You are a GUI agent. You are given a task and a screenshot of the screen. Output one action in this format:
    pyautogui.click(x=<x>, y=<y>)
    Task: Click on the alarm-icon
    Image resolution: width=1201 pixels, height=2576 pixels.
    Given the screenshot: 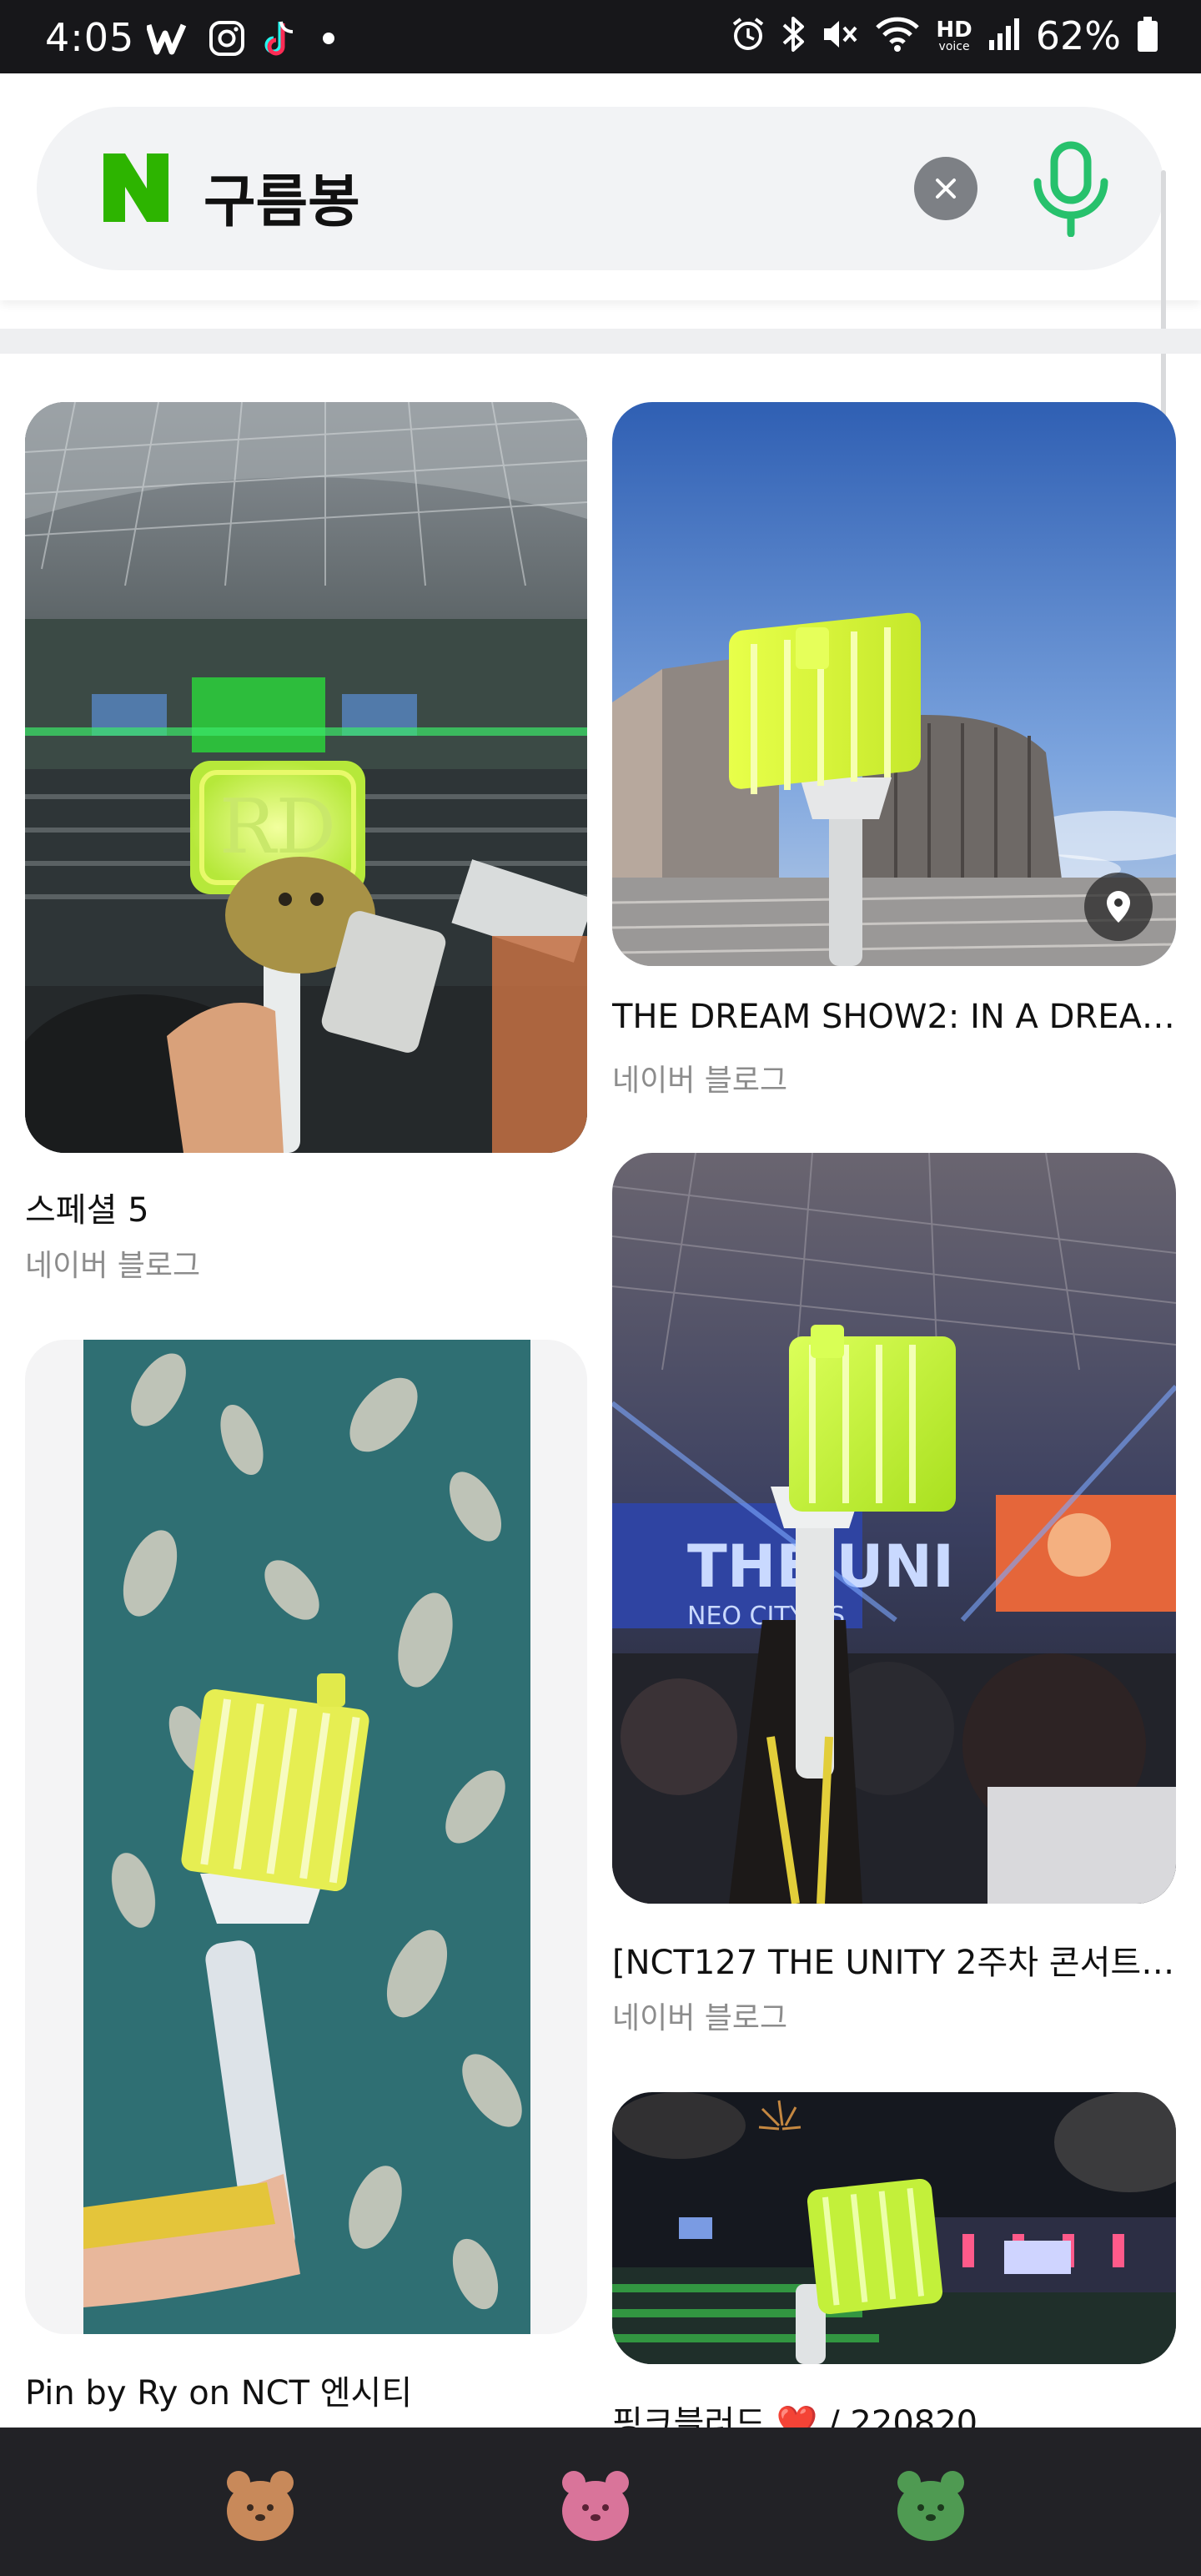 What is the action you would take?
    pyautogui.click(x=749, y=36)
    